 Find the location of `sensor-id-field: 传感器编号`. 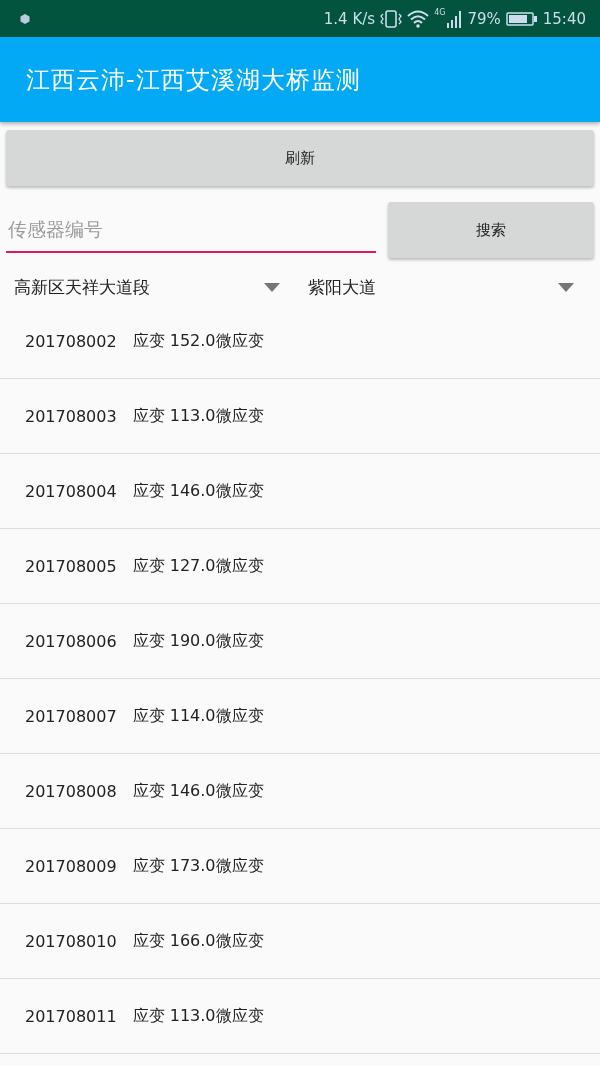

sensor-id-field: 传感器编号 is located at coordinates (191, 230).